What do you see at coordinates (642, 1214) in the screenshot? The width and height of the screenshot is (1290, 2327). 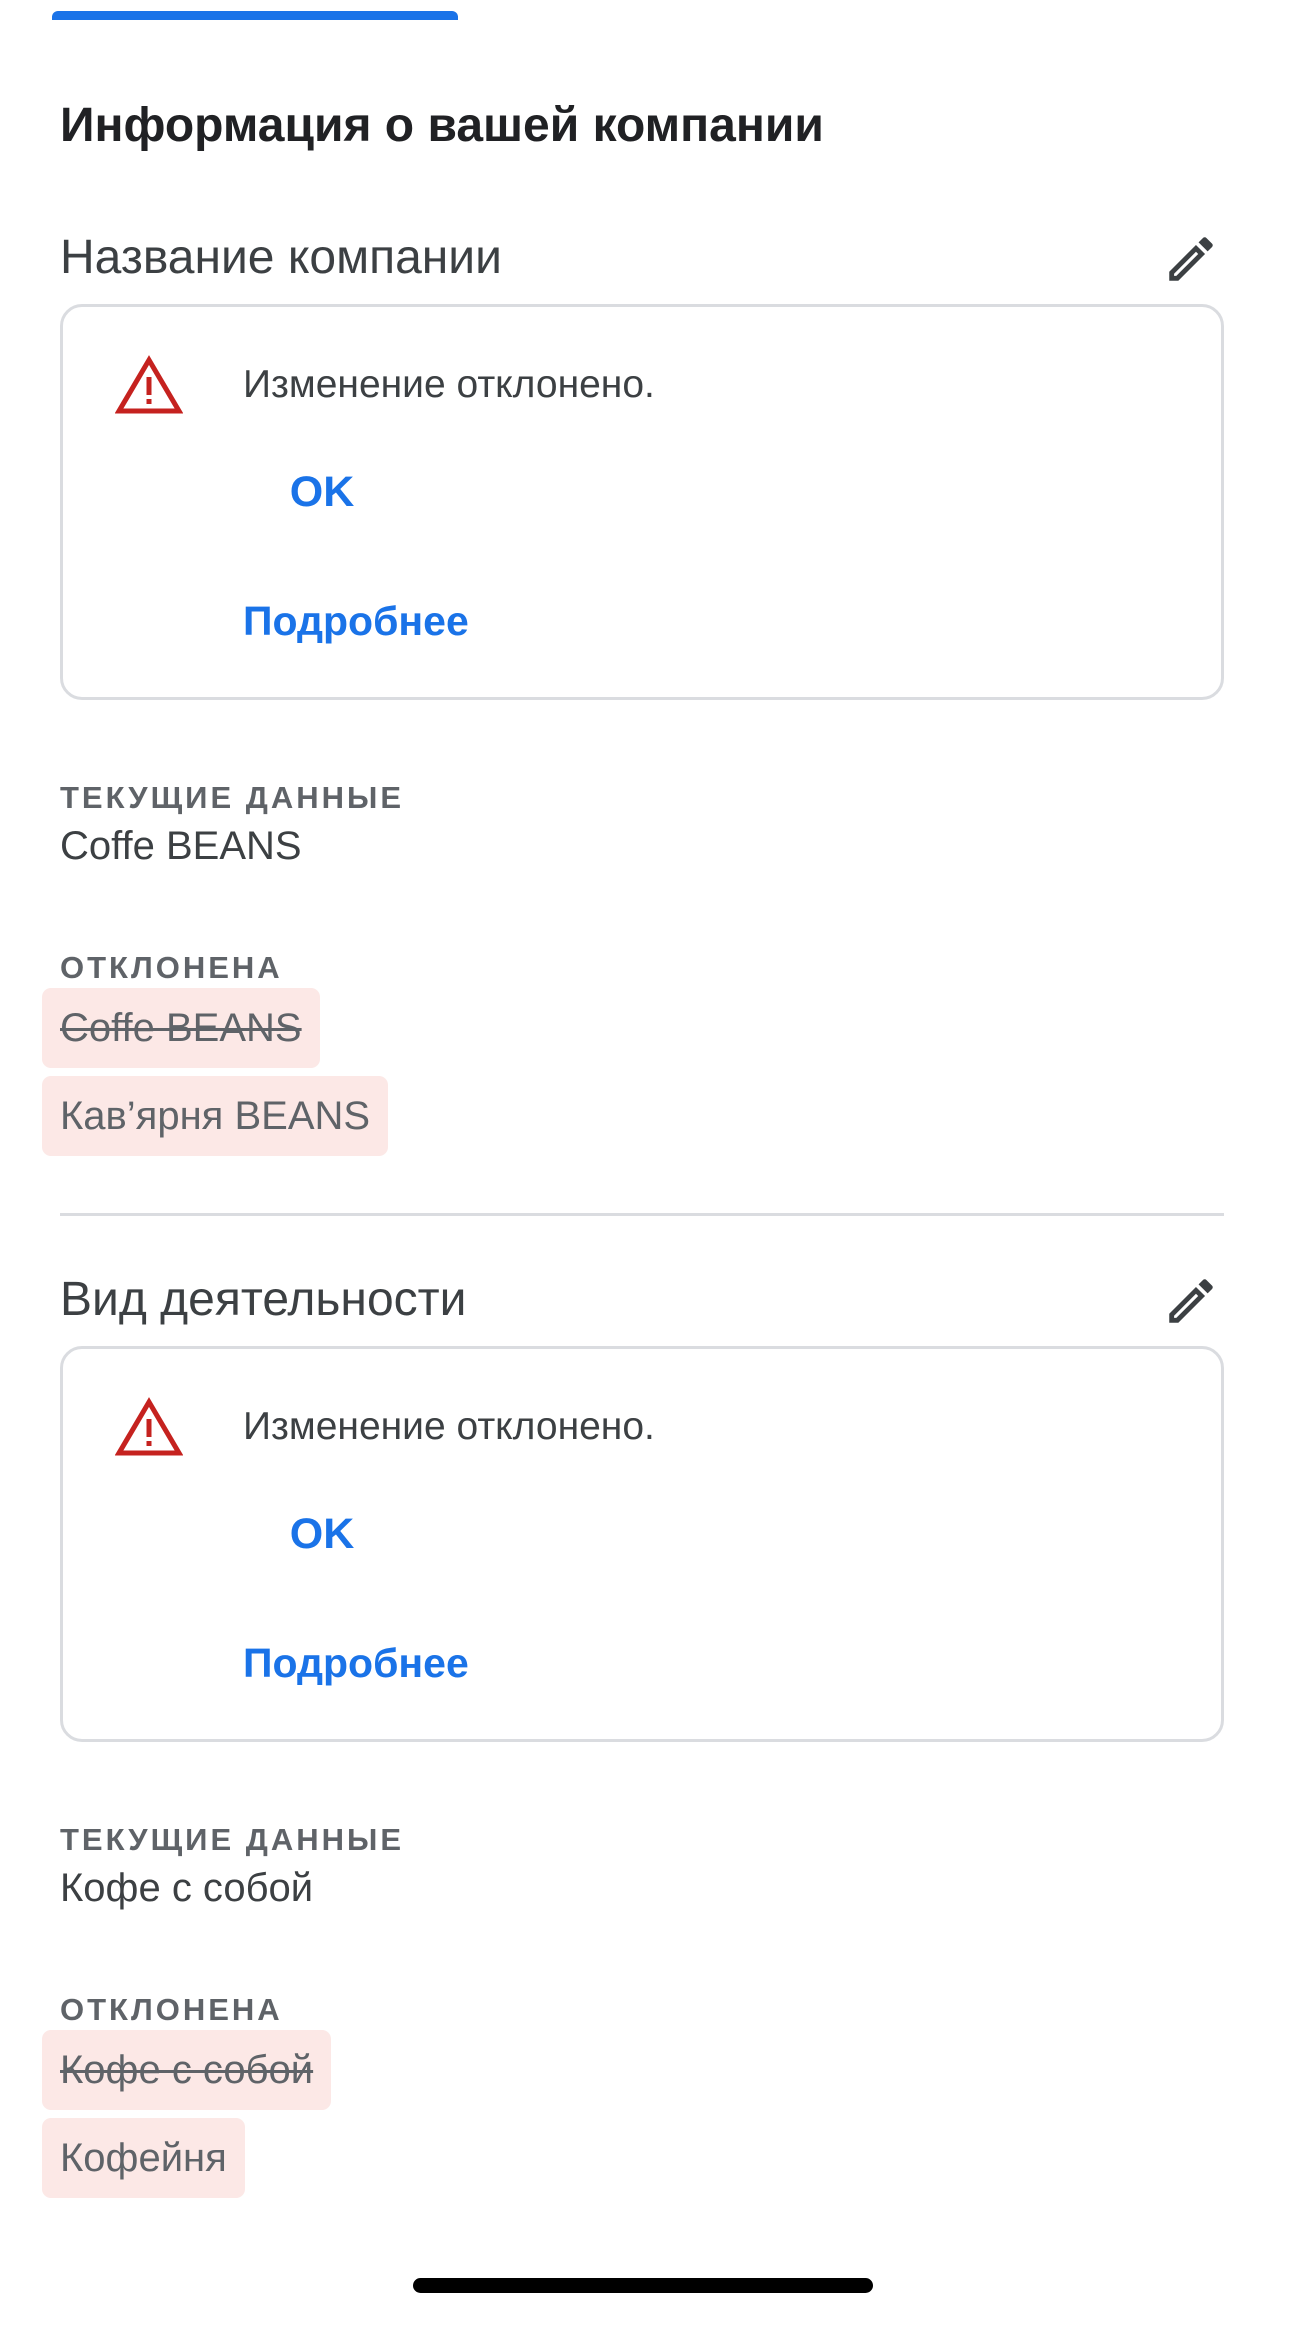 I see `section-divider` at bounding box center [642, 1214].